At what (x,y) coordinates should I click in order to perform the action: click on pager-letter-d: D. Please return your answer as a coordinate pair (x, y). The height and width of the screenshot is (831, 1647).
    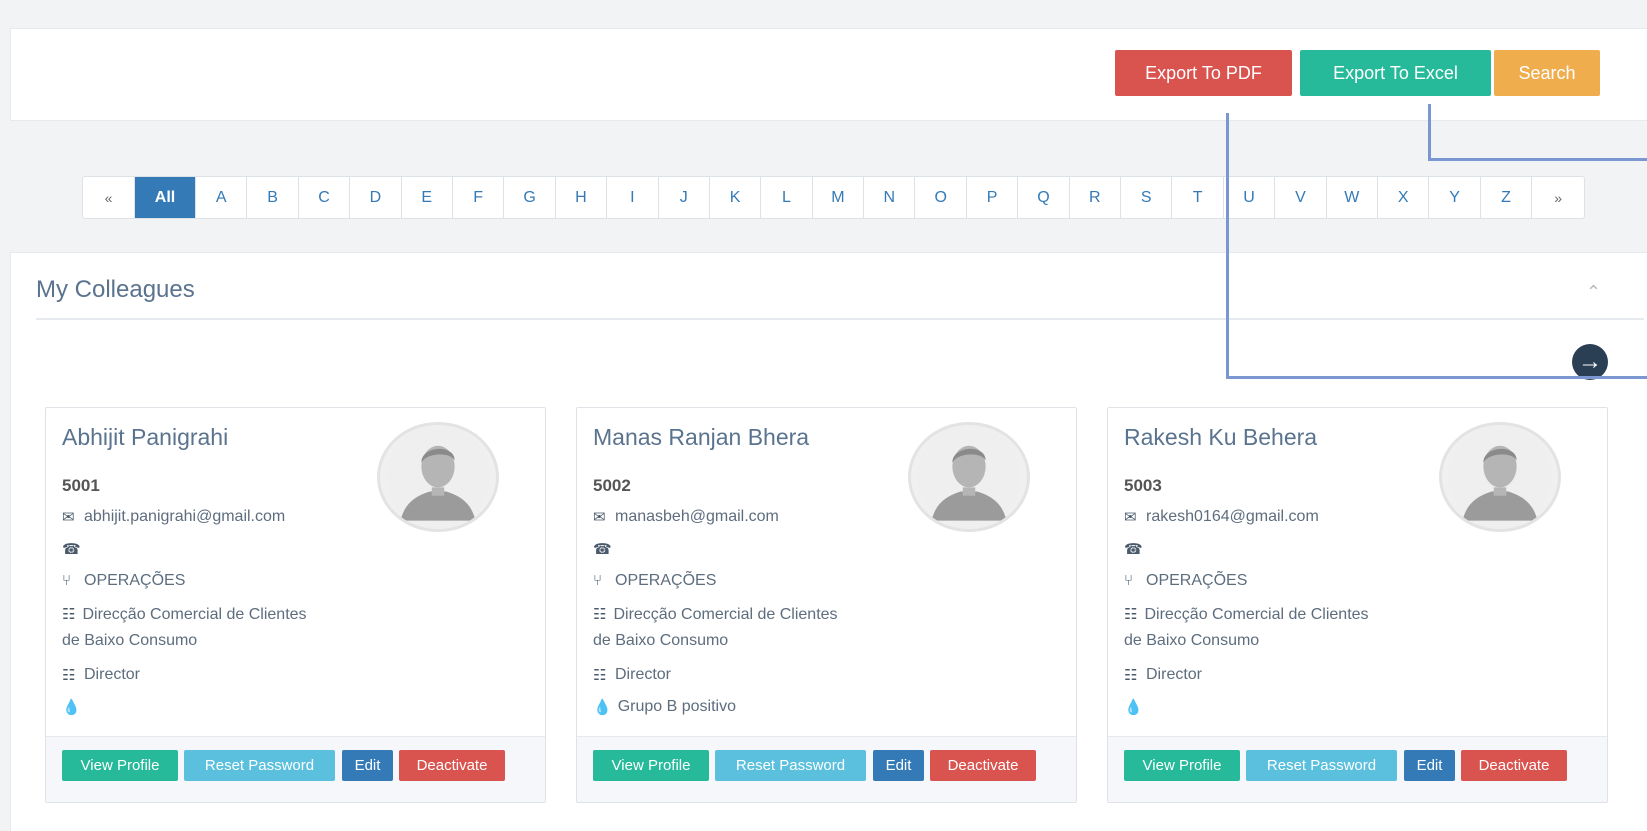
    Looking at the image, I should click on (376, 197).